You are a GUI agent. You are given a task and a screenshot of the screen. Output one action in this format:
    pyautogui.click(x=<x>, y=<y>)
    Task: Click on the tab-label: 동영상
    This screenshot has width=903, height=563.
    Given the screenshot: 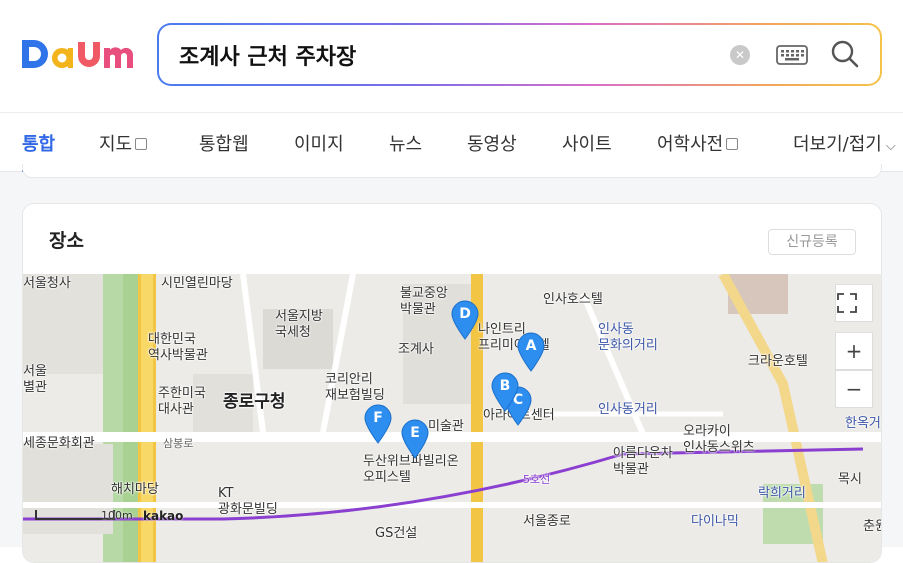 What is the action you would take?
    pyautogui.click(x=492, y=144)
    